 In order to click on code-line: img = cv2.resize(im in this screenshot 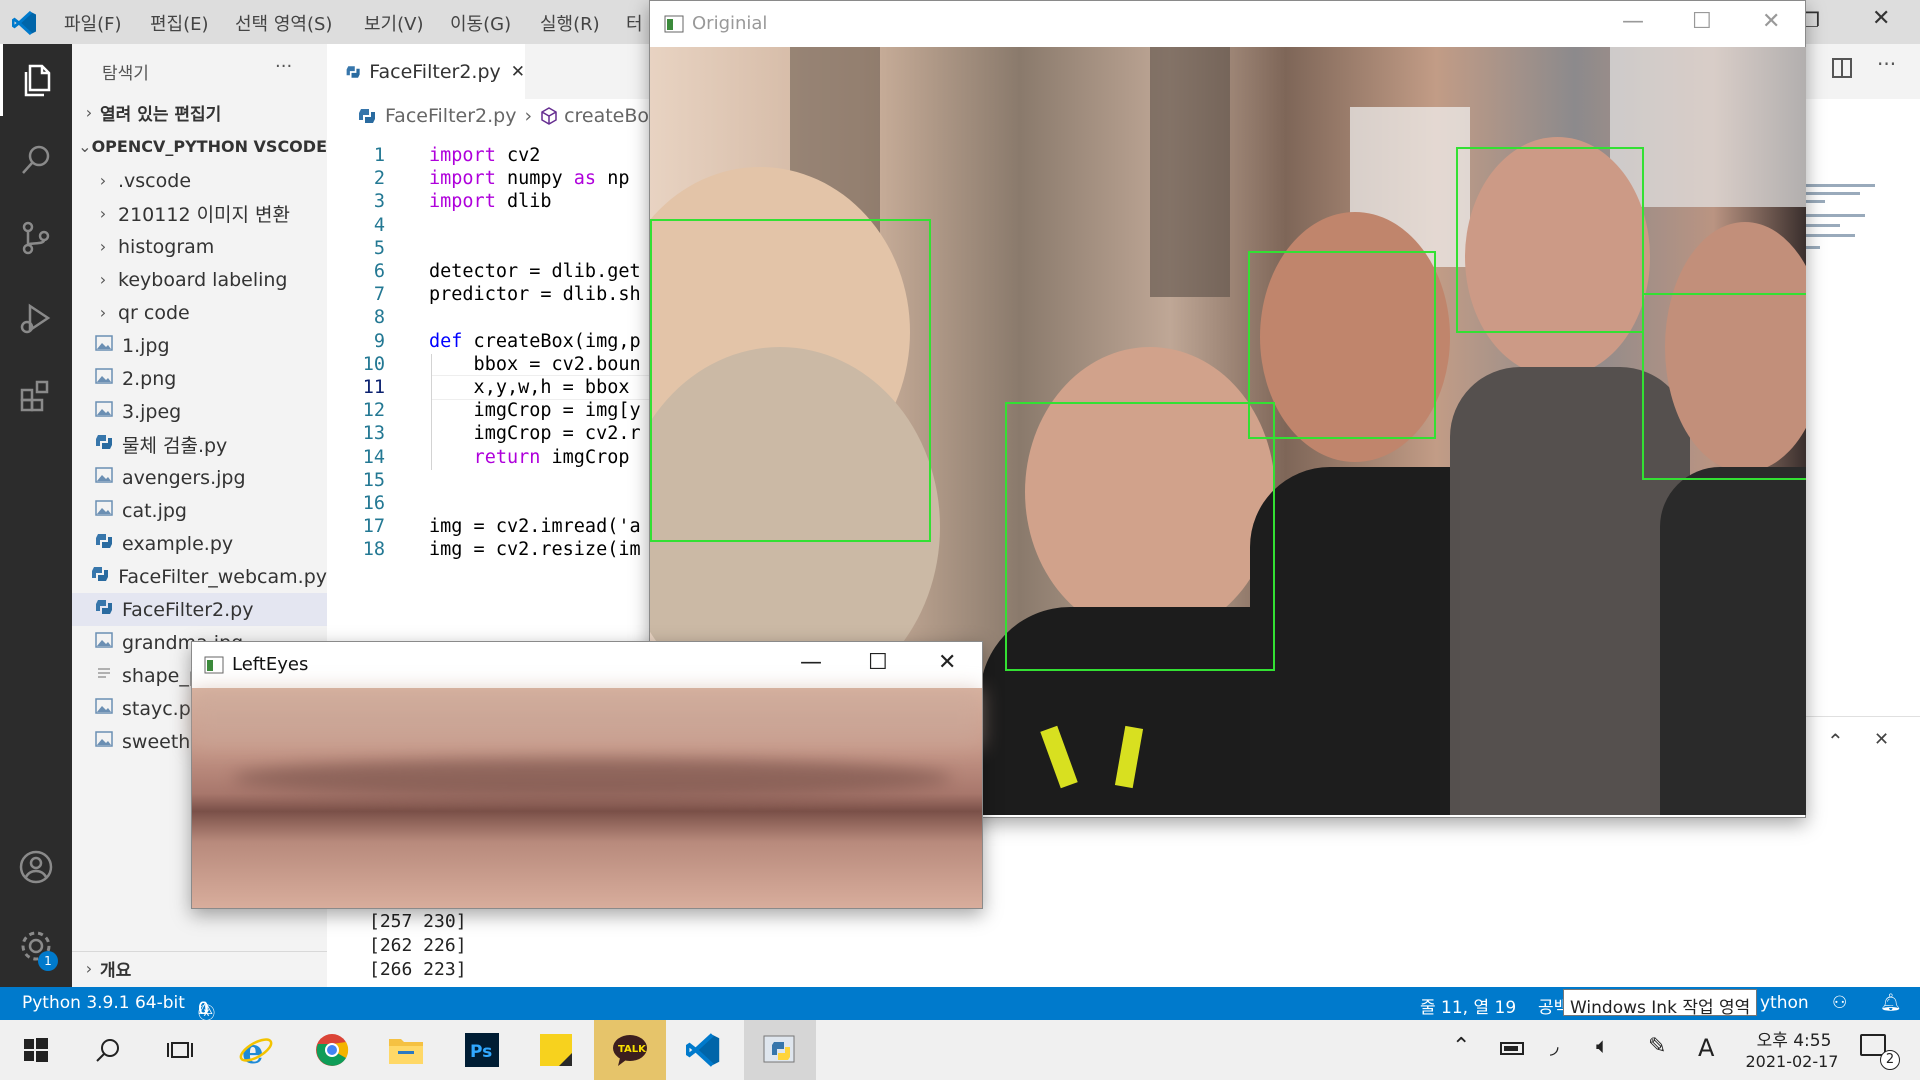, I will do `click(535, 549)`.